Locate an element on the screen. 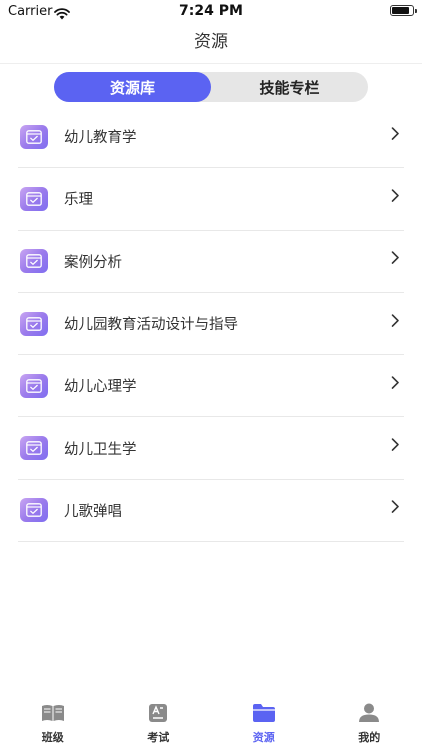  battery-icon is located at coordinates (403, 10).